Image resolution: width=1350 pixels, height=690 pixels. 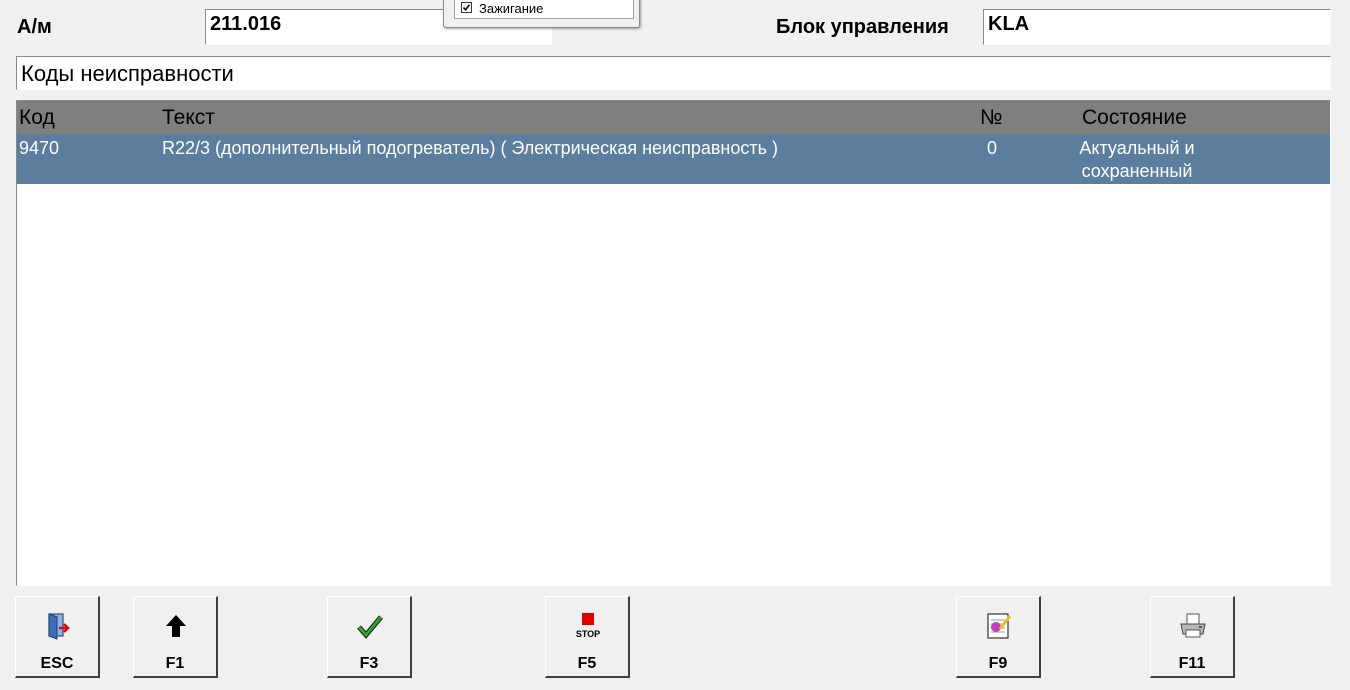 I want to click on checkmark-icon, so click(x=370, y=627).